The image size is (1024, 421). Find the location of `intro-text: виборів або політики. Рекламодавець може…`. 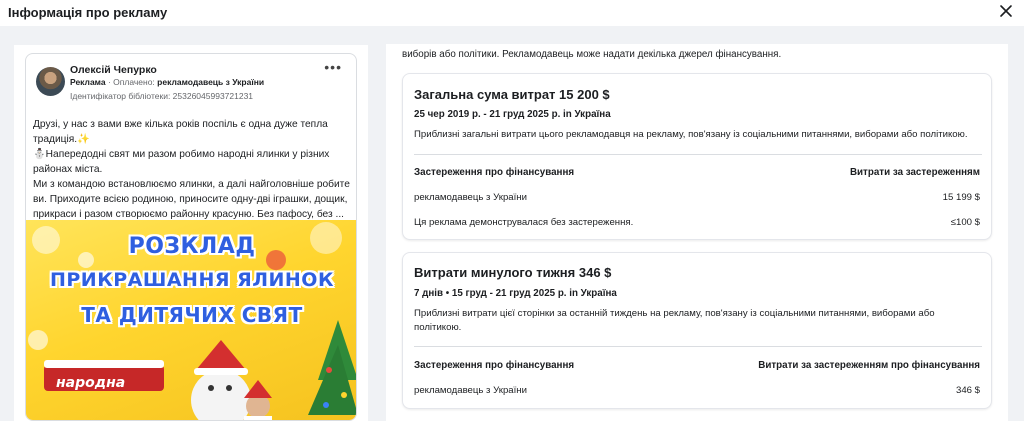

intro-text: виборів або політики. Рекламодавець може… is located at coordinates (592, 54).